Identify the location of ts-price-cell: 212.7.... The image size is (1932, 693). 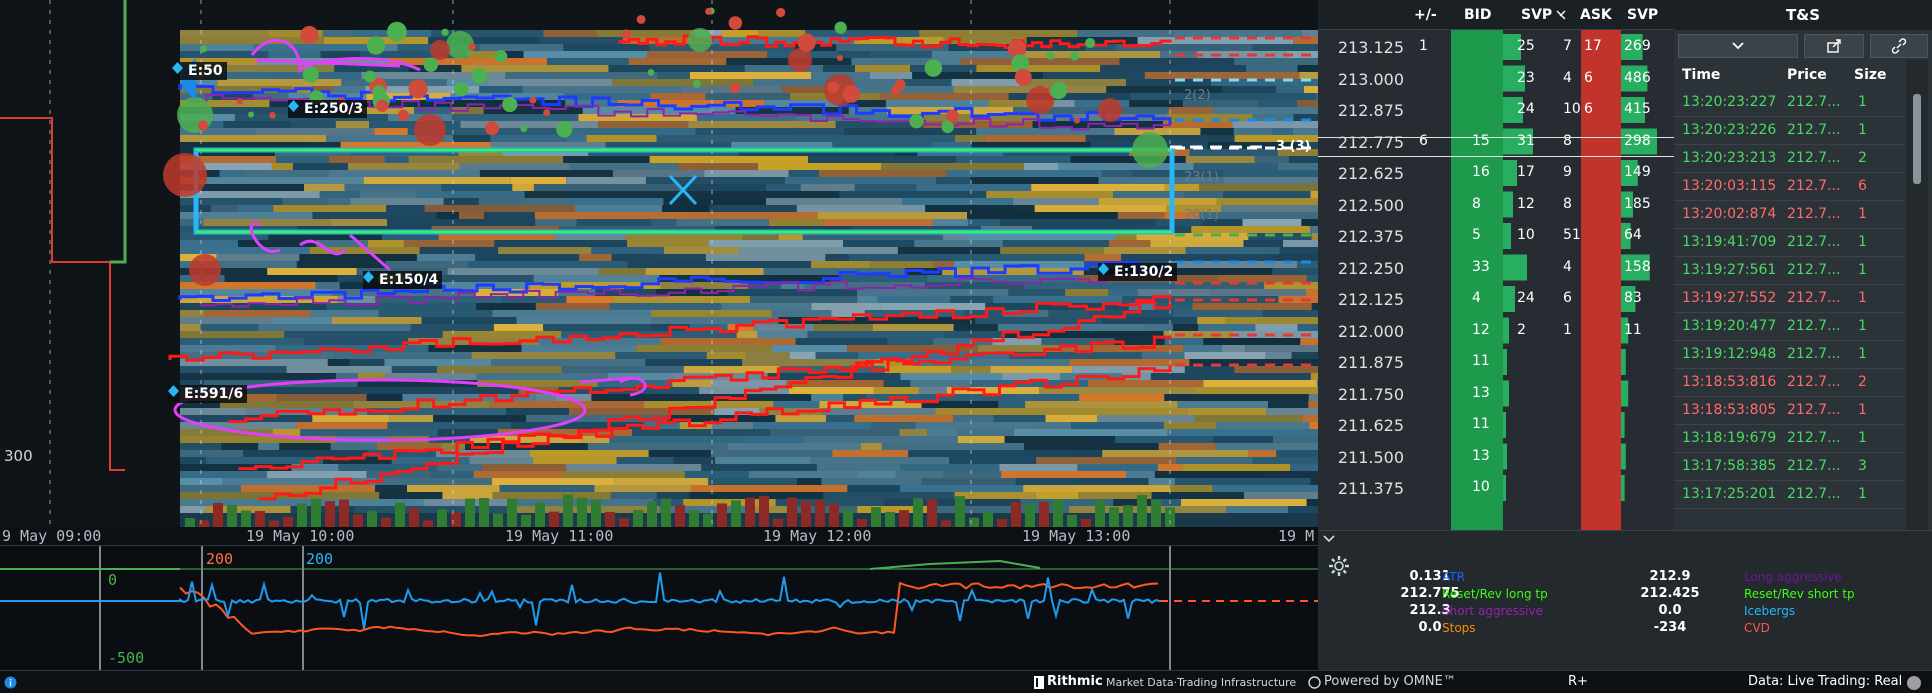
(1814, 438).